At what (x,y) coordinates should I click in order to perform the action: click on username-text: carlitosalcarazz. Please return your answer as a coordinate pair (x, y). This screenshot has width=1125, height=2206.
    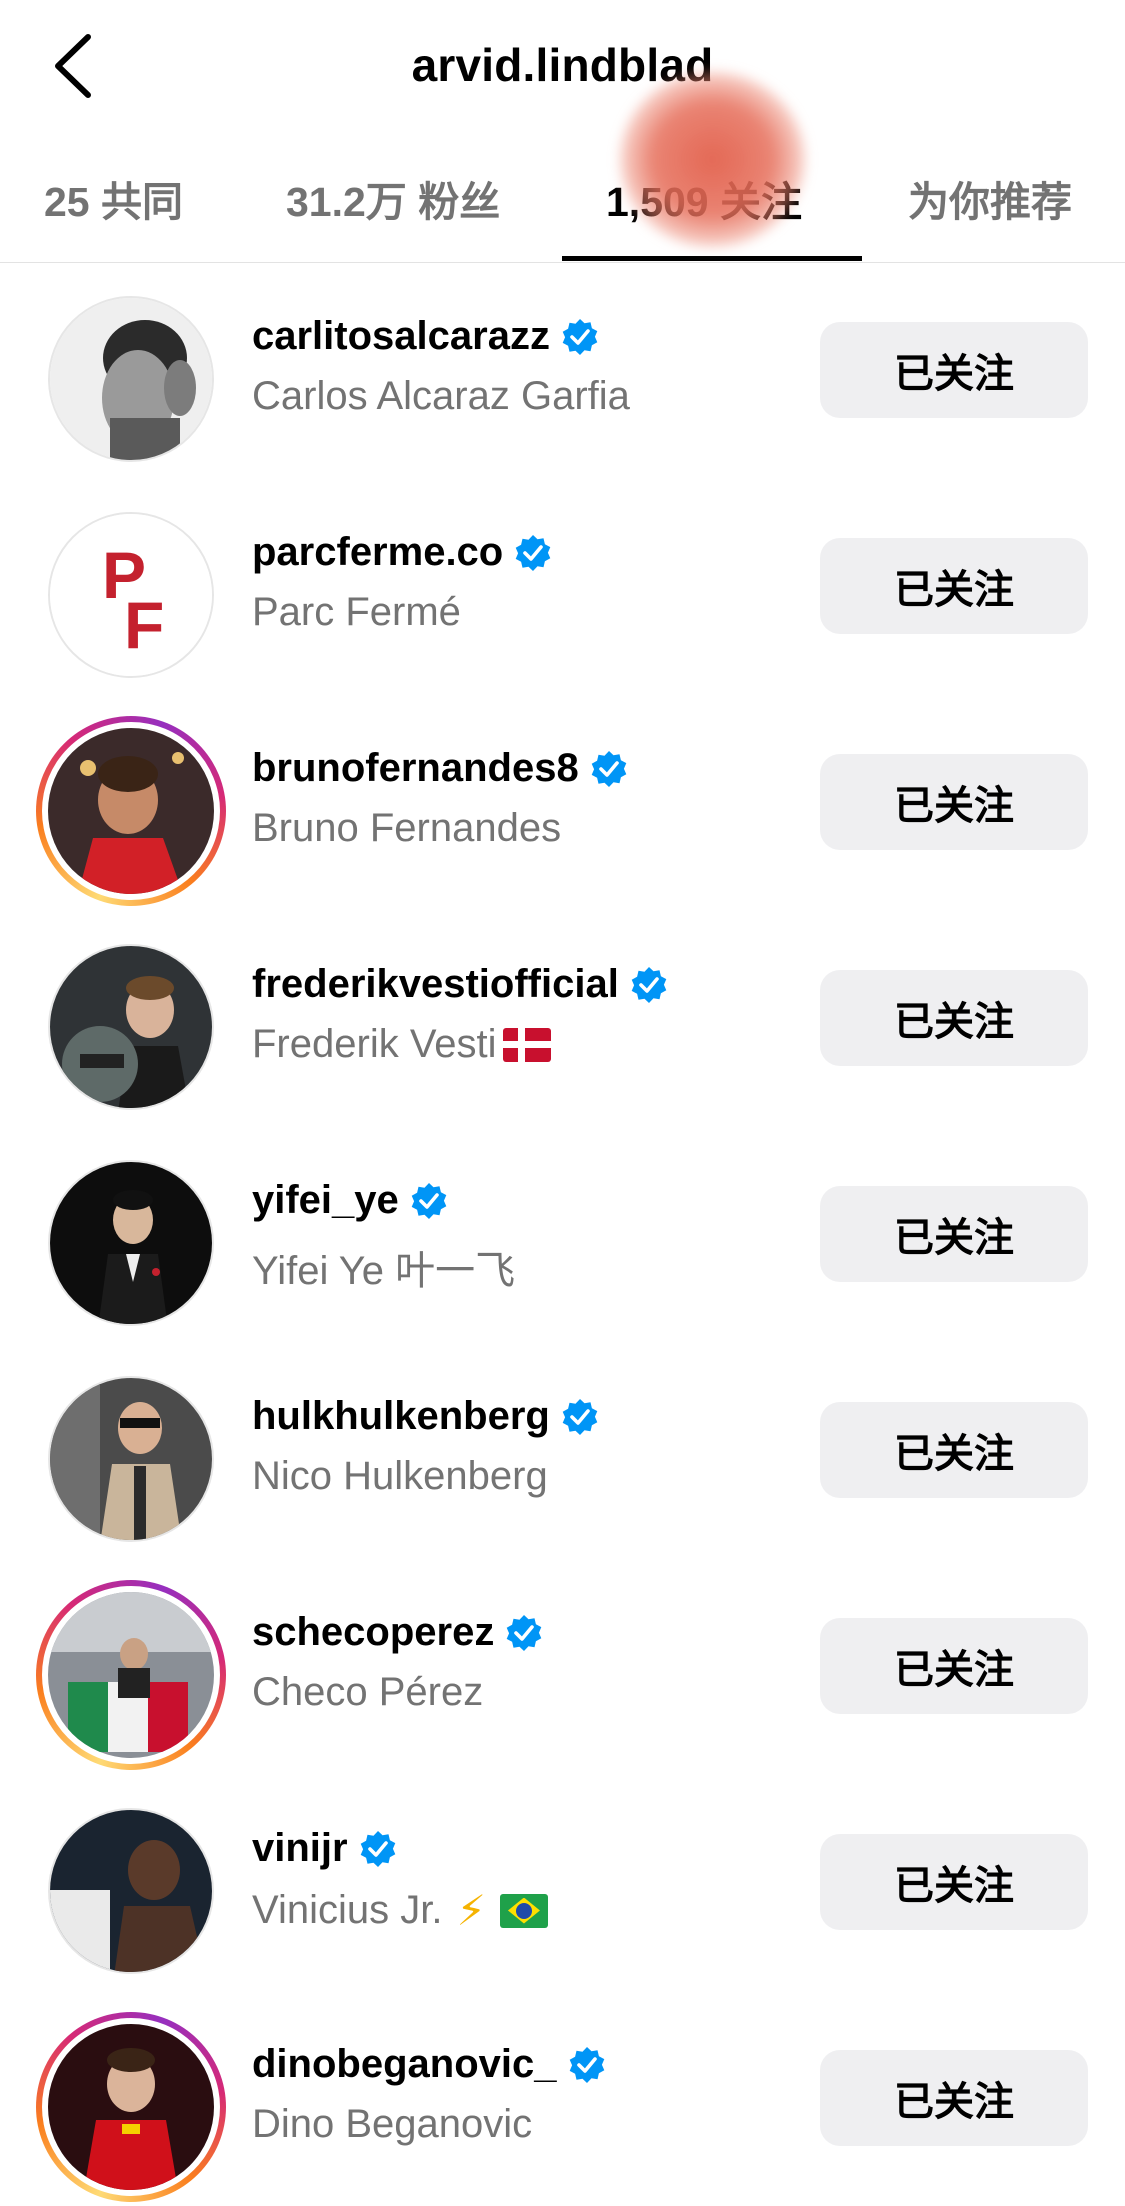
    Looking at the image, I should click on (401, 336).